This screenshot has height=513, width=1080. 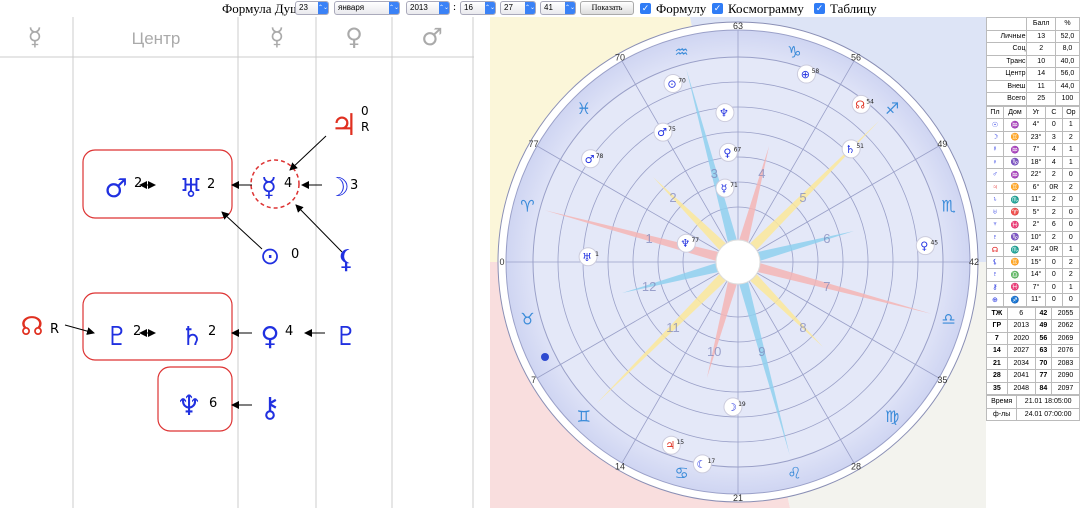 What do you see at coordinates (948, 206) in the screenshot?
I see `zodiac-sign-icon: ♏` at bounding box center [948, 206].